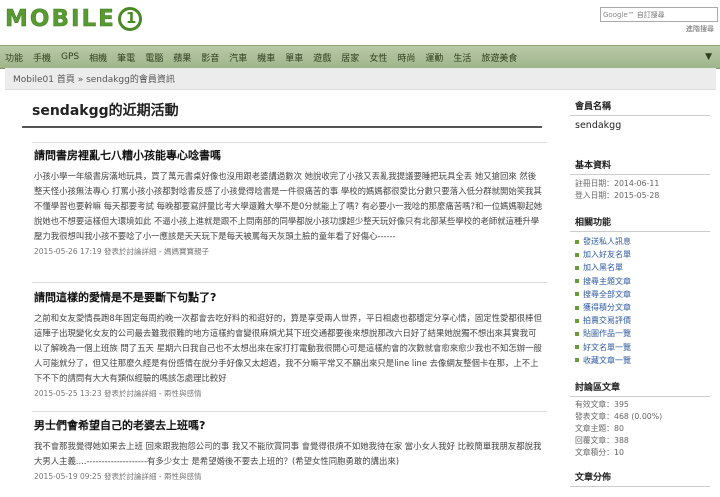 This screenshot has width=720, height=497. Describe the element at coordinates (640, 165) in the screenshot. I see `basic-info-label: 基本資料` at that location.